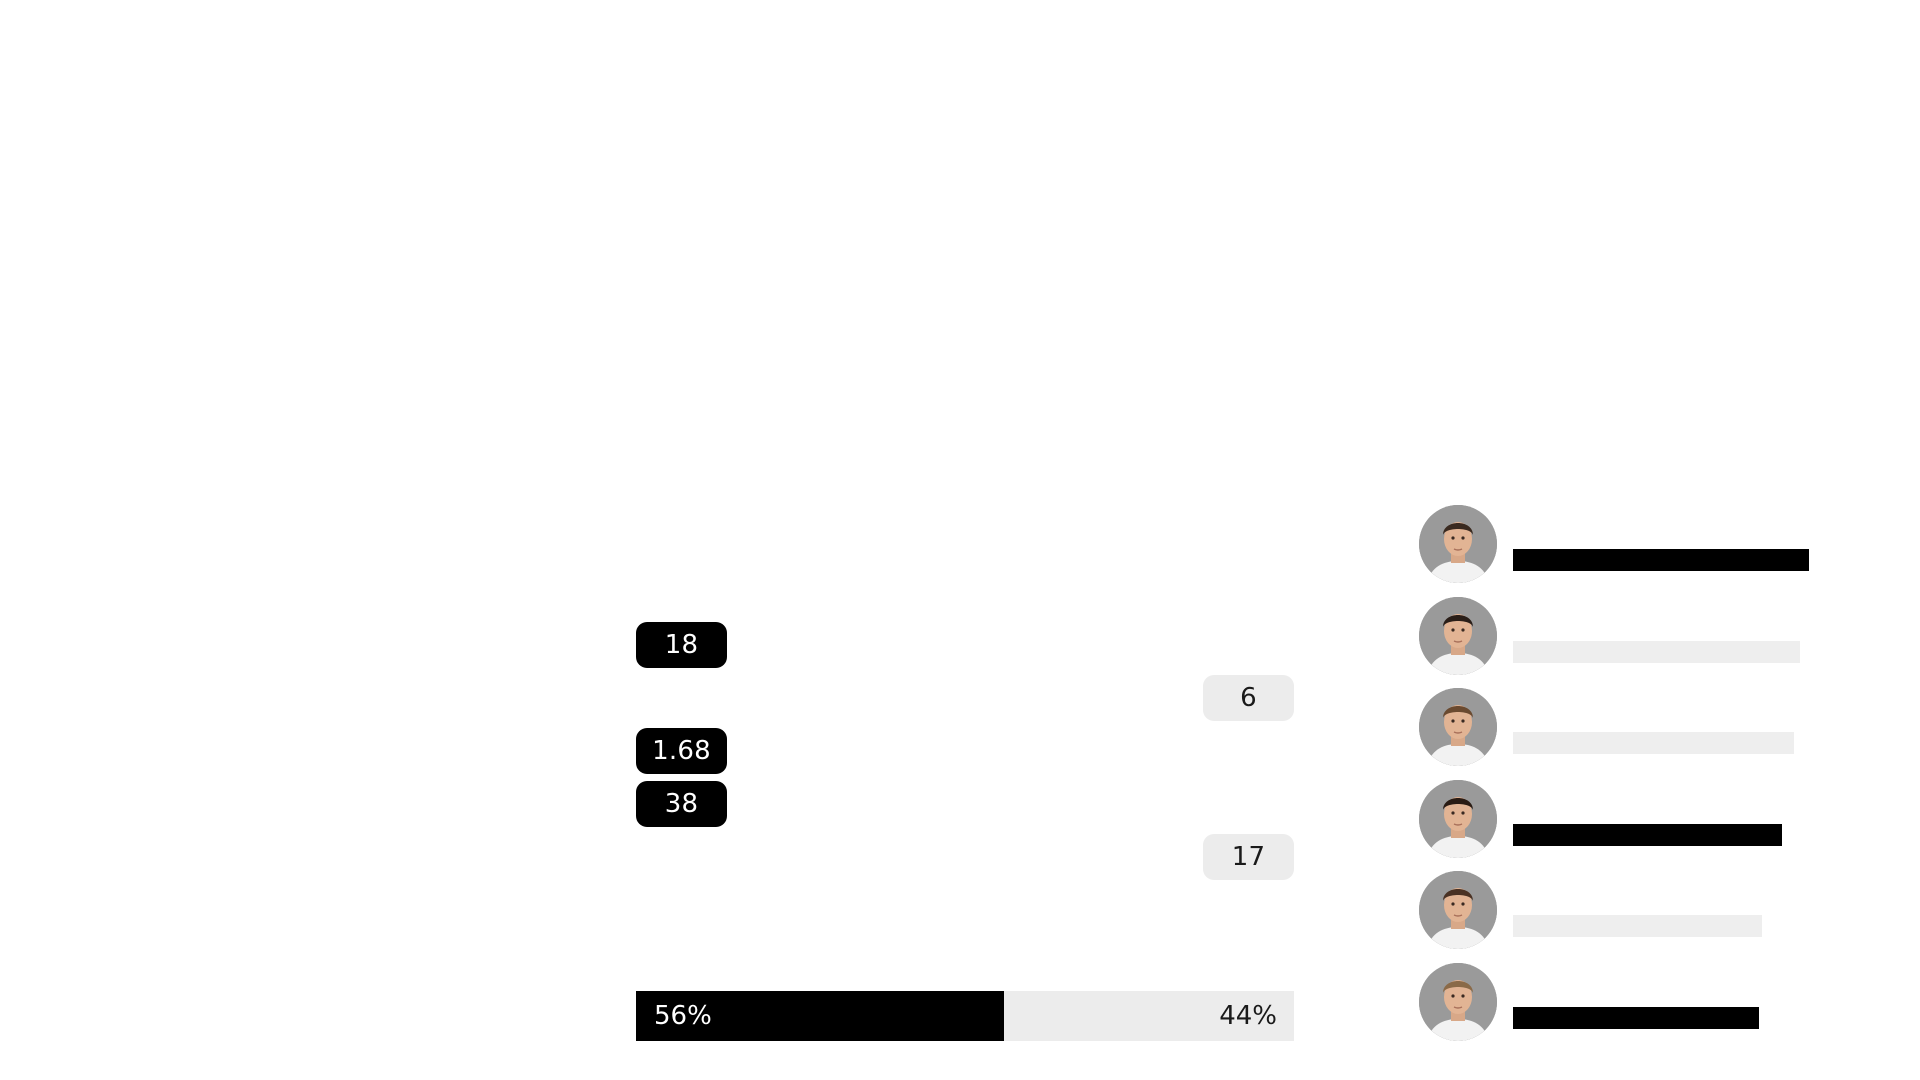 This screenshot has height=1080, width=1920. I want to click on possession-away-segment: 44%, so click(1149, 1016).